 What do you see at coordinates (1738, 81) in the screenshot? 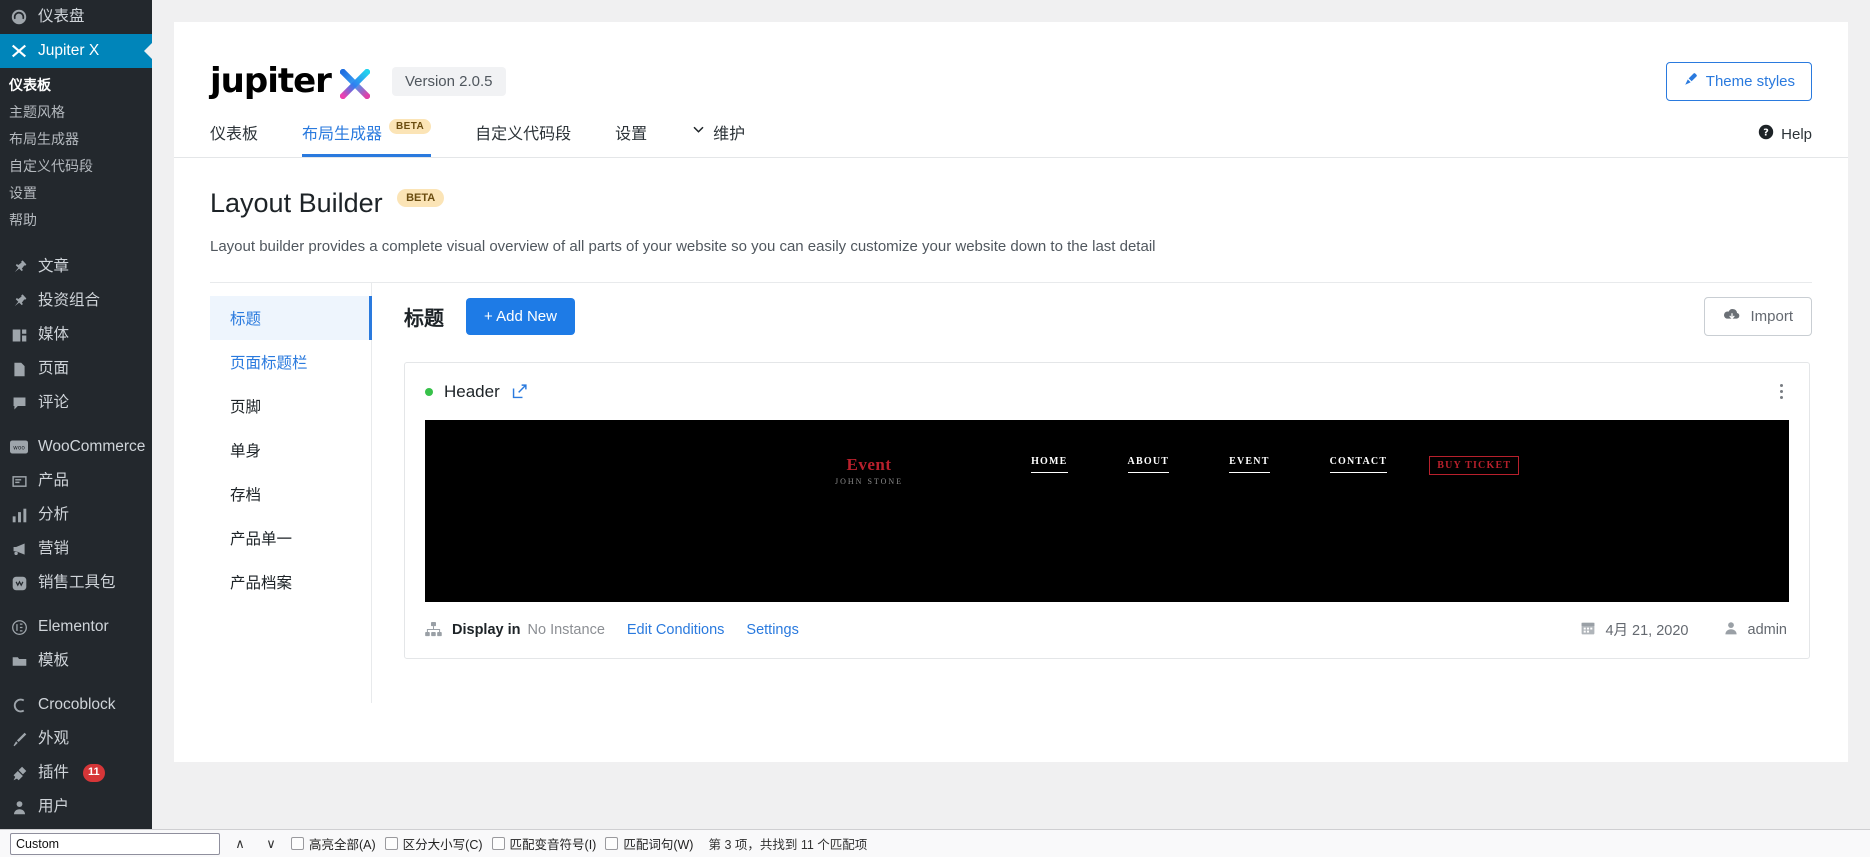
I see `theme-styles-button: Theme styles` at bounding box center [1738, 81].